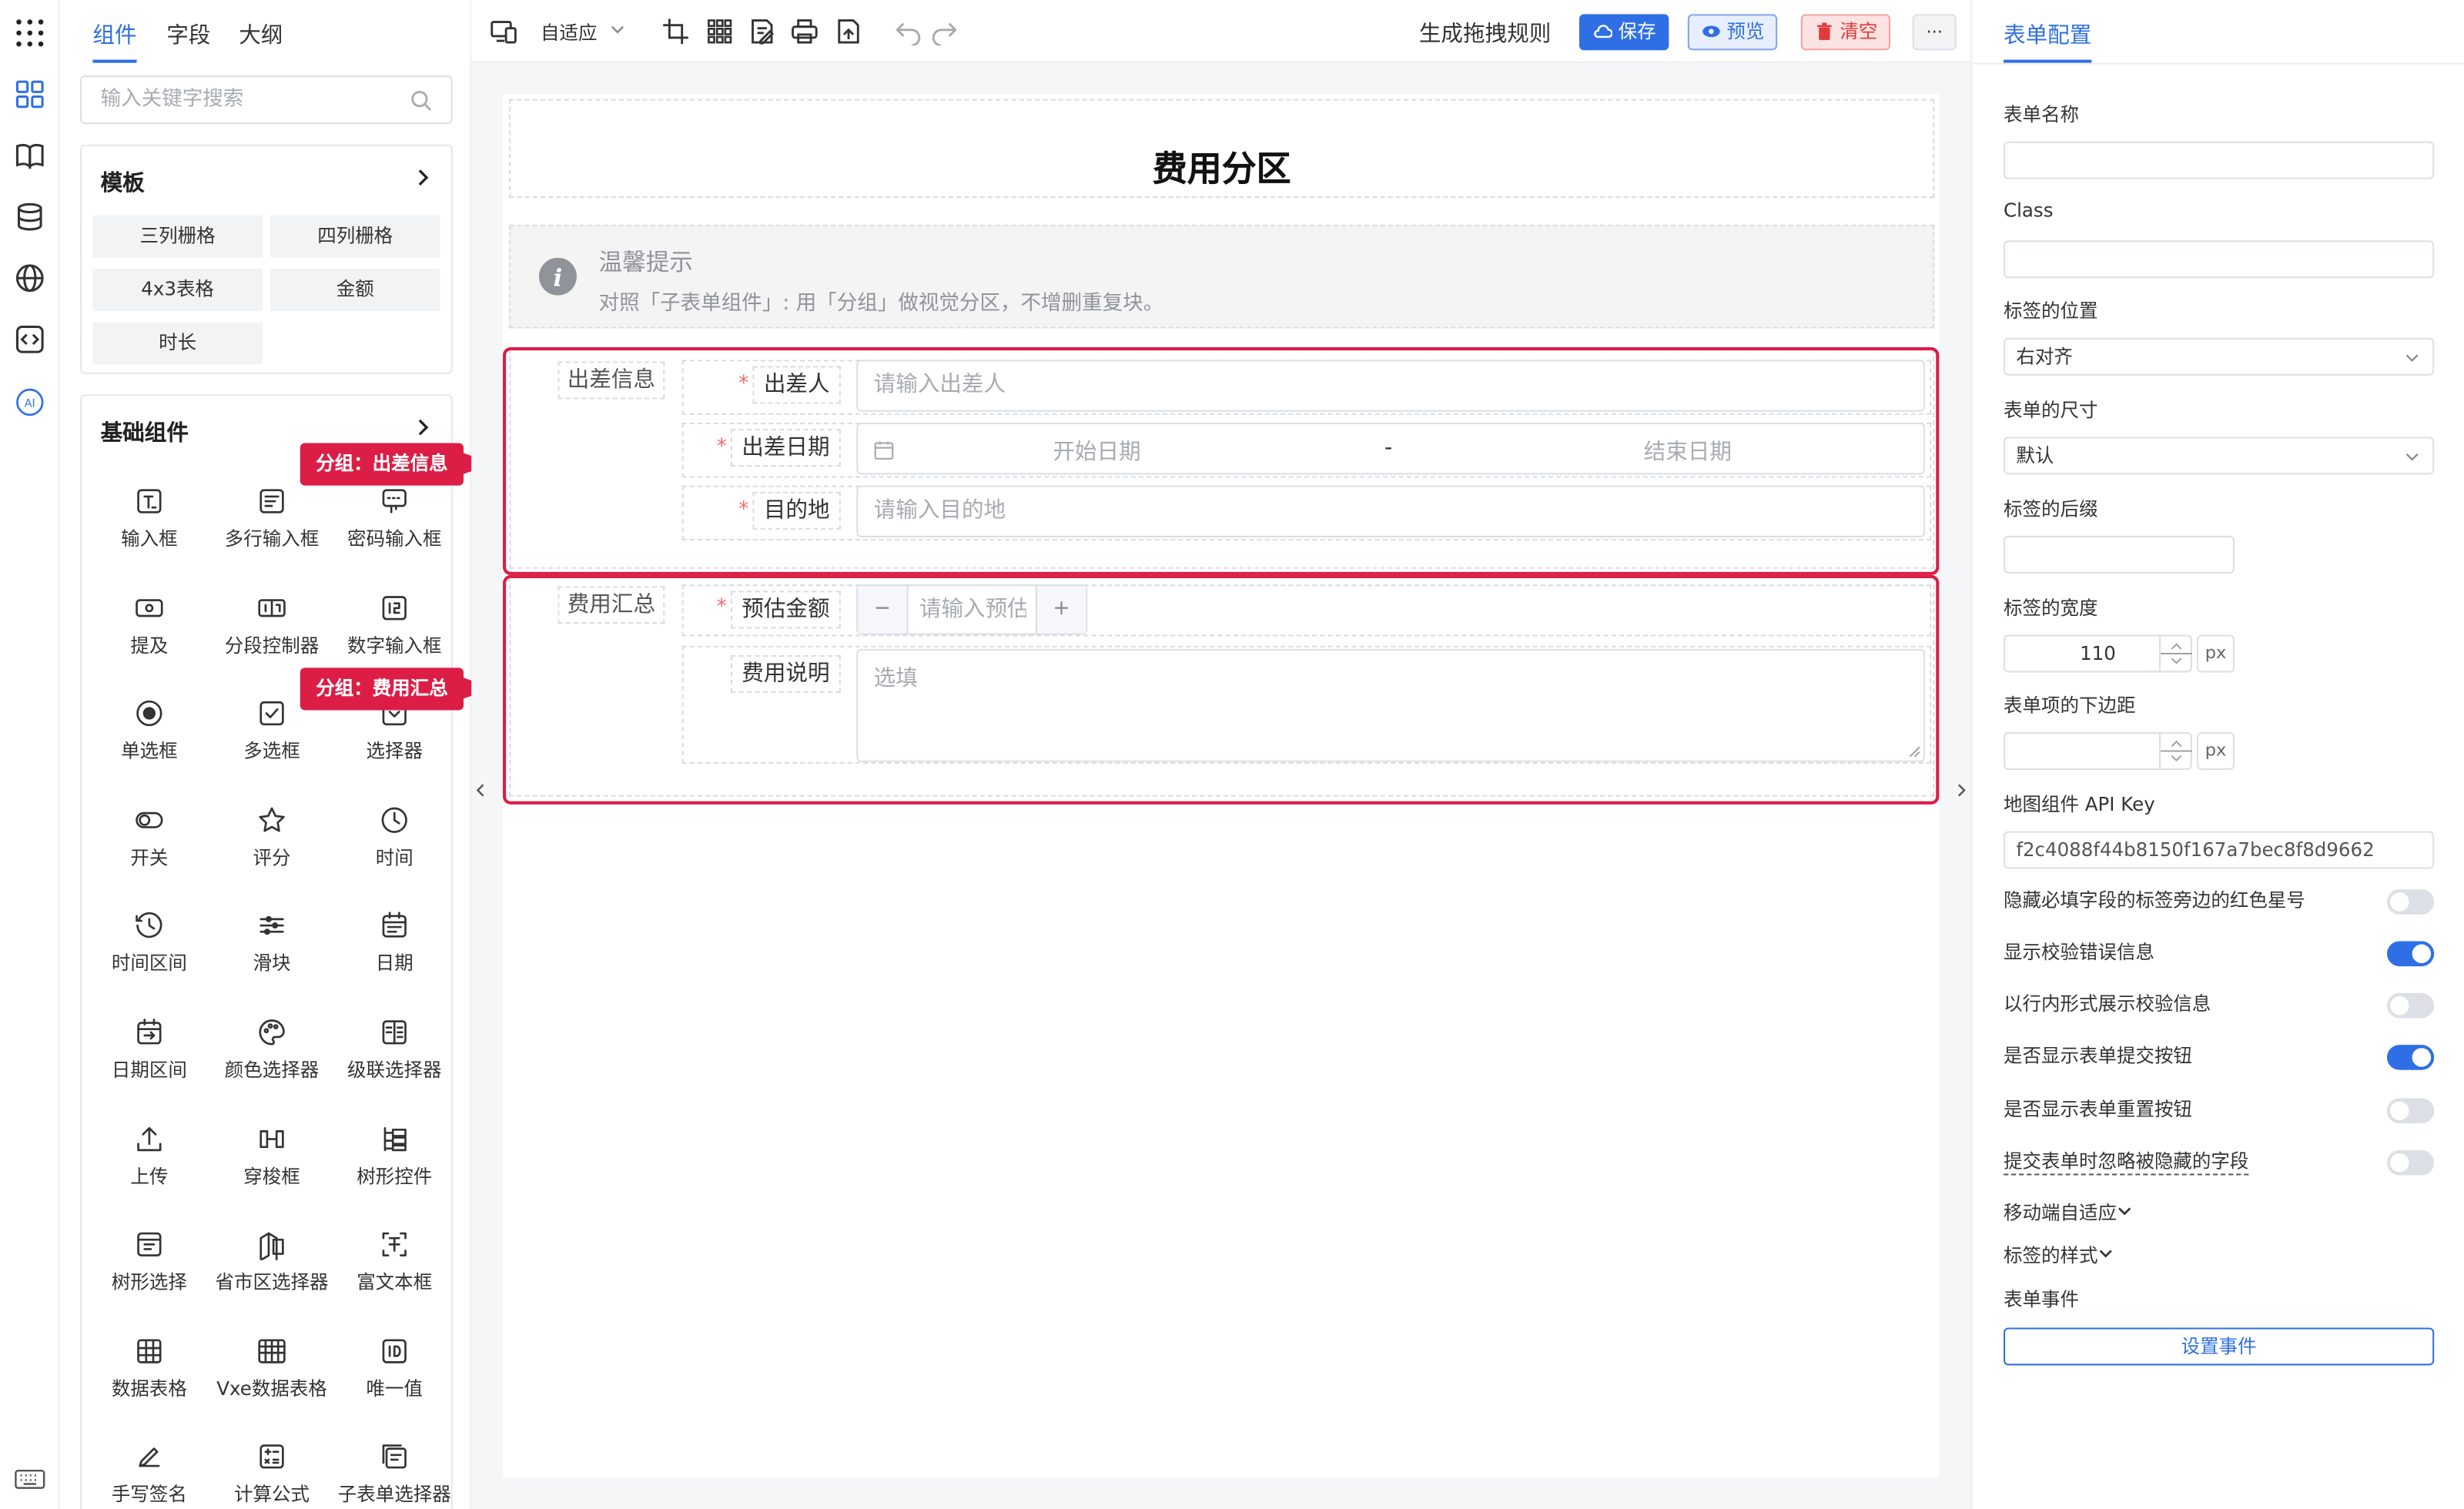 The image size is (2464, 1509). Describe the element at coordinates (394, 948) in the screenshot. I see `component-calendar: 日期` at that location.